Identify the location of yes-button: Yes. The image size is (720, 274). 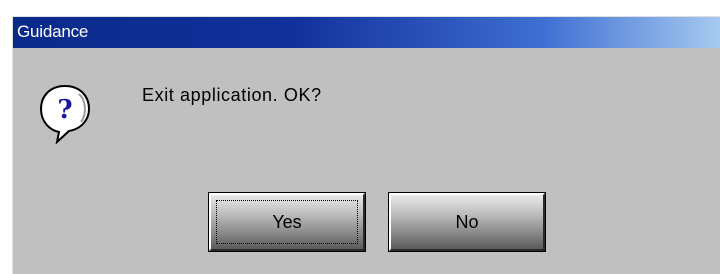
(287, 222).